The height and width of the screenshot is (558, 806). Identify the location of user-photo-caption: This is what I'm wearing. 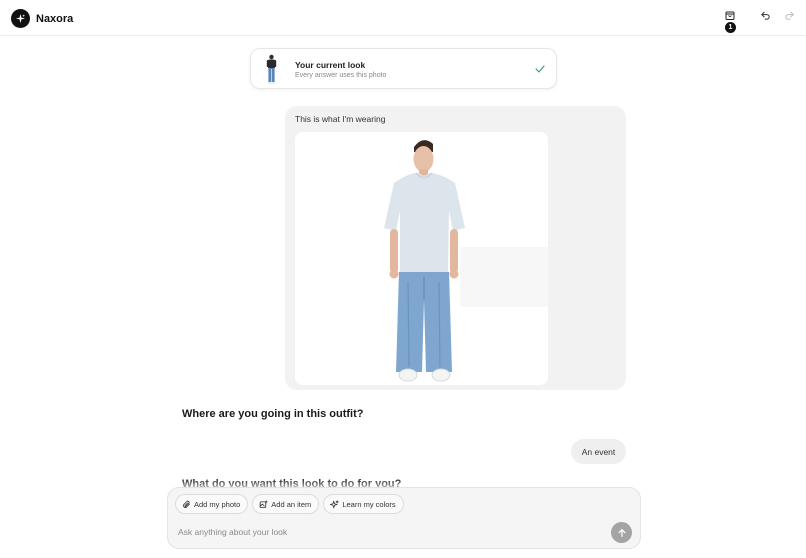
(340, 119).